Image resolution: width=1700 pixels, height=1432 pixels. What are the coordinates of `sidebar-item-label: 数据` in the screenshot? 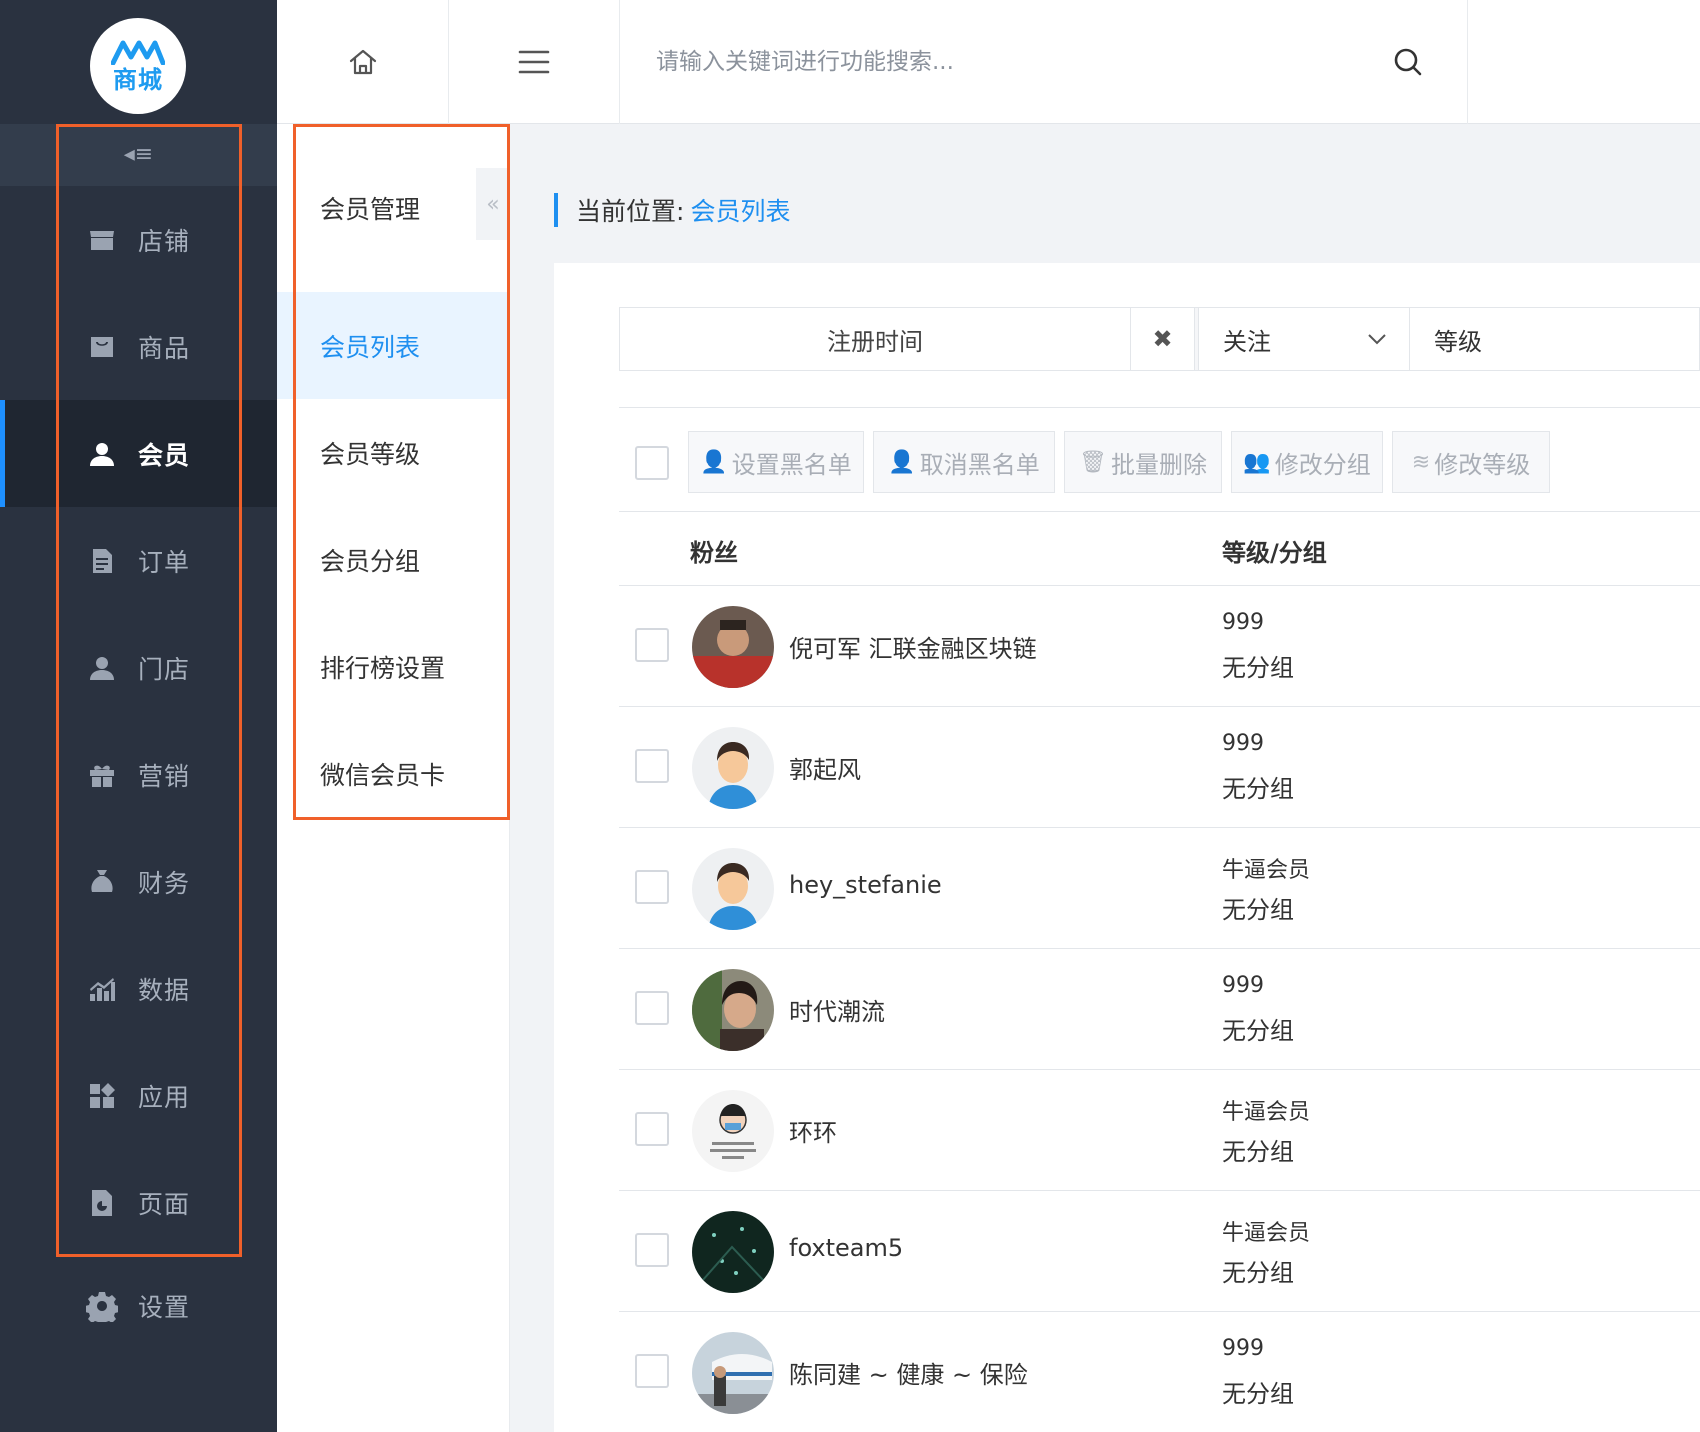 It's located at (164, 990).